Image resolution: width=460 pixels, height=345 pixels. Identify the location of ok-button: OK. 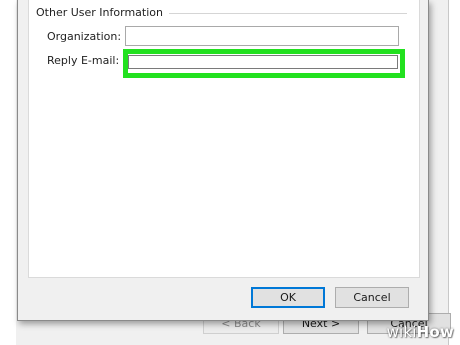
(288, 297).